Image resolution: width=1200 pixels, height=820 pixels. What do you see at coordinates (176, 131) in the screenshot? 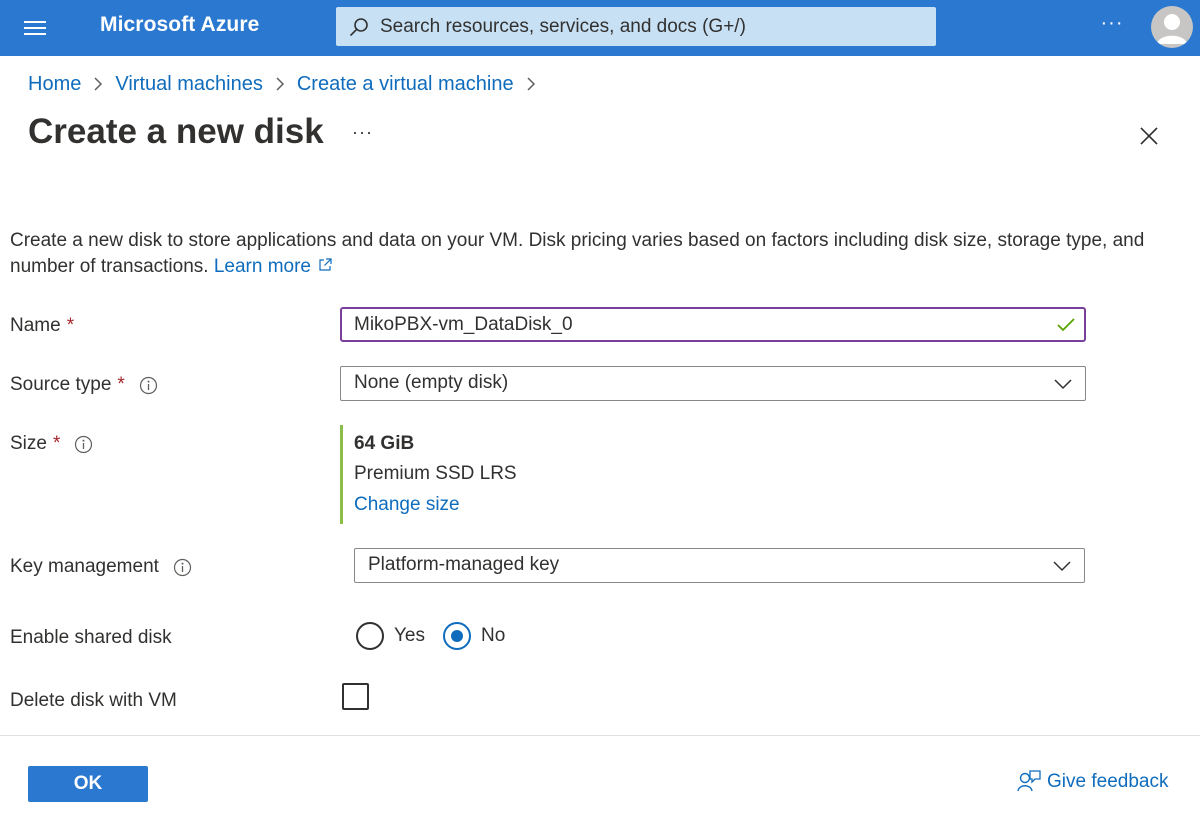
I see `page-title: Create a new disk` at bounding box center [176, 131].